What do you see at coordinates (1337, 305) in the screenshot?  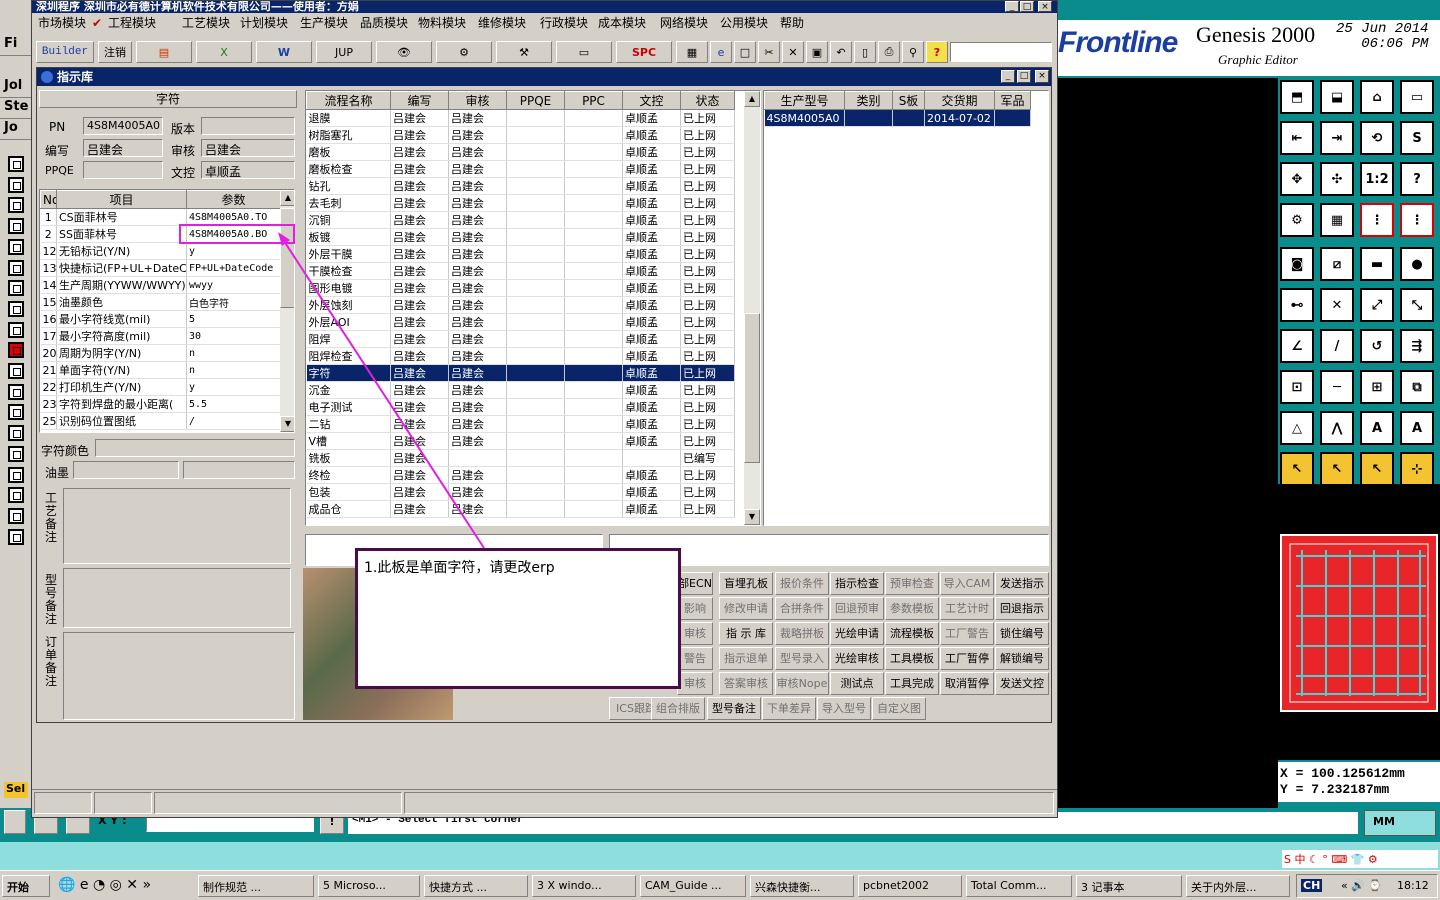 I see `genesis-tool-icon: ✕` at bounding box center [1337, 305].